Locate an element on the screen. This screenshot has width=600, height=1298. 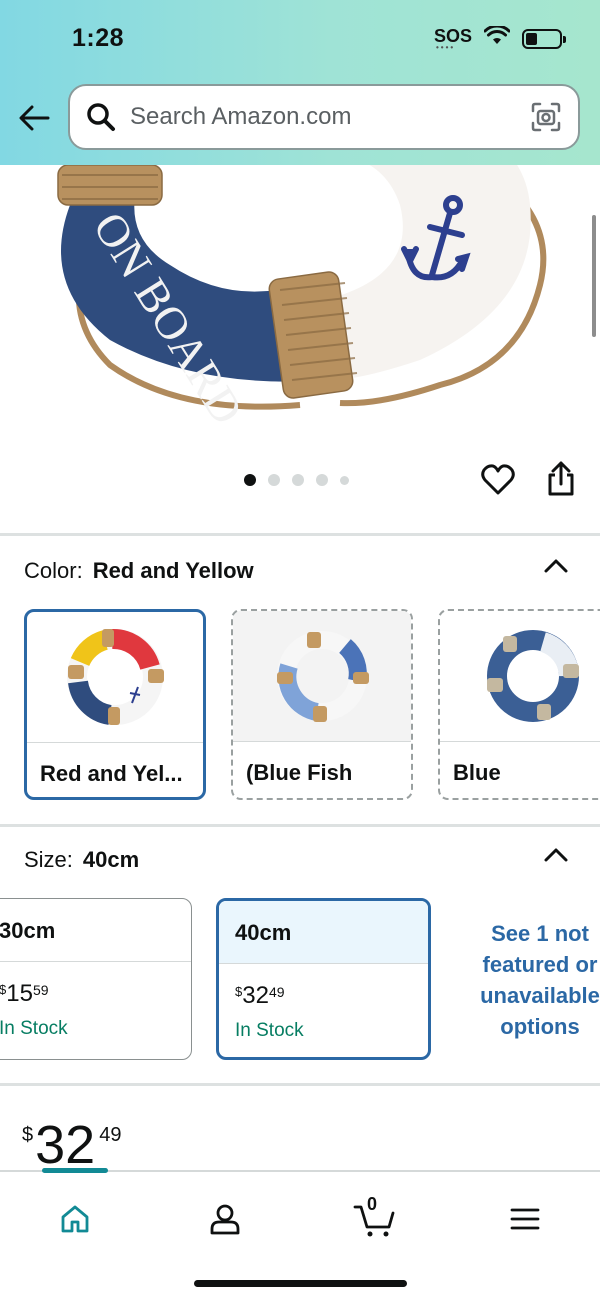
price-fraction: 49 is located at coordinates (110, 1135).